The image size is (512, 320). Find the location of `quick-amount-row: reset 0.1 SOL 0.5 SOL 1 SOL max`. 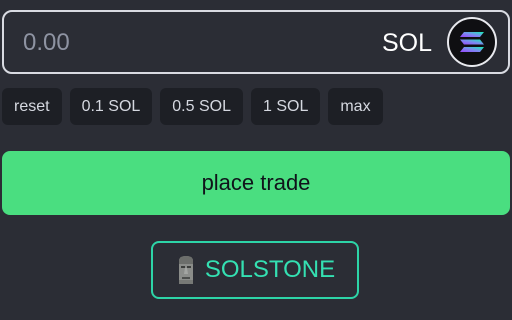

quick-amount-row: reset 0.1 SOL 0.5 SOL 1 SOL max is located at coordinates (192, 106).